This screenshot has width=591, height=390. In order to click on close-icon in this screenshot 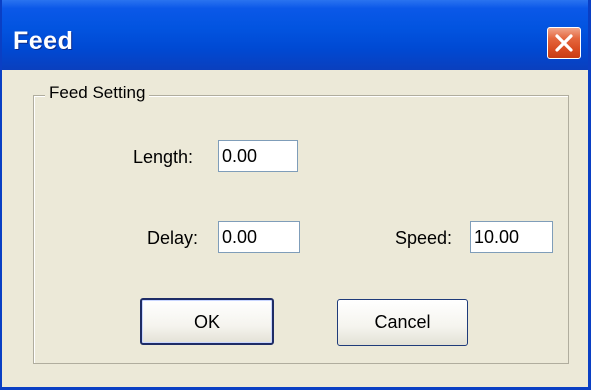, I will do `click(564, 43)`.